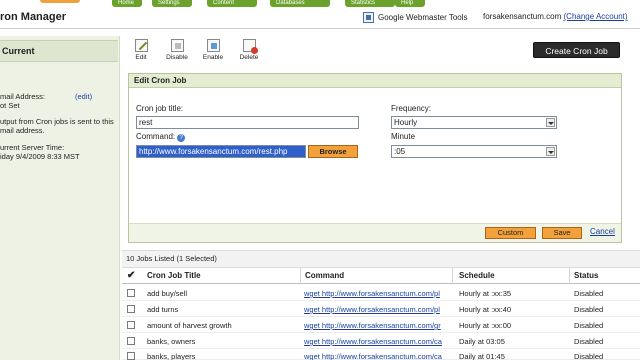 This screenshot has height=360, width=640. I want to click on command-input: http://www.forsakensanctum.com/rest.php, so click(221, 151).